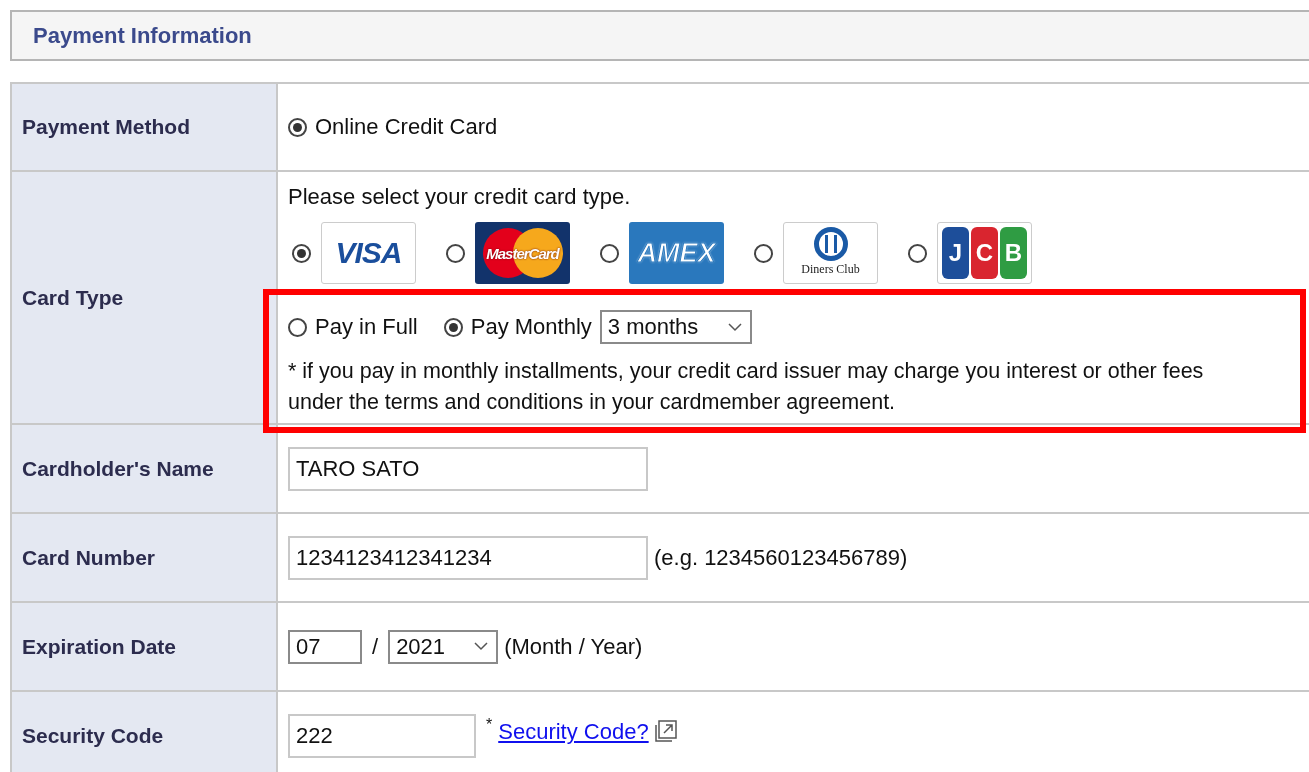 The height and width of the screenshot is (772, 1309). Describe the element at coordinates (665, 731) in the screenshot. I see `external-link-icon` at that location.